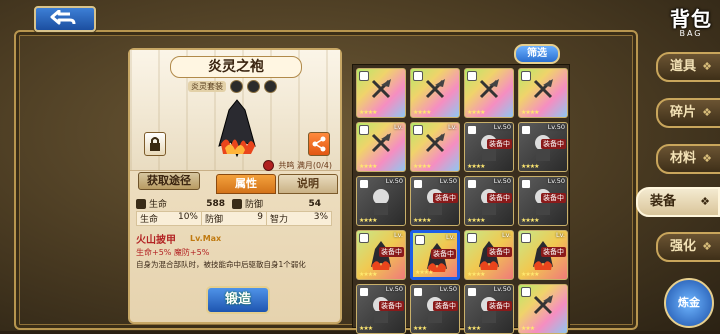  What do you see at coordinates (688, 247) in the screenshot?
I see `side-tab-enhance: 强化 ❖` at bounding box center [688, 247].